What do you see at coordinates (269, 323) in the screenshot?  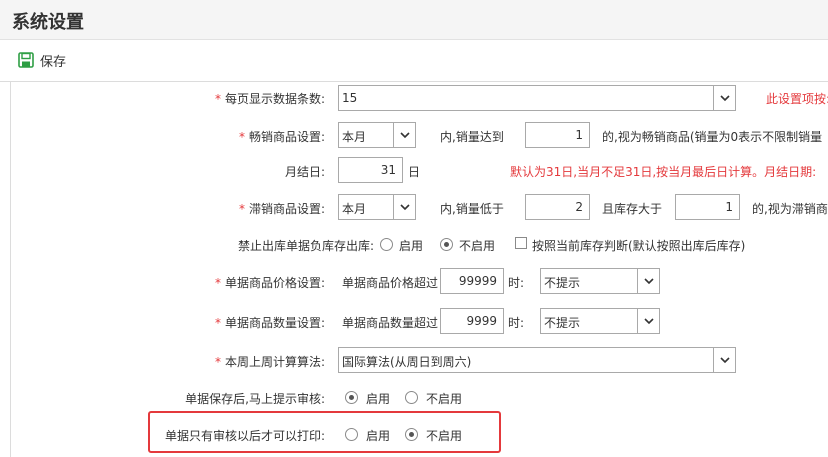 I see `qty-check-label: * 单据商品数量设置:` at bounding box center [269, 323].